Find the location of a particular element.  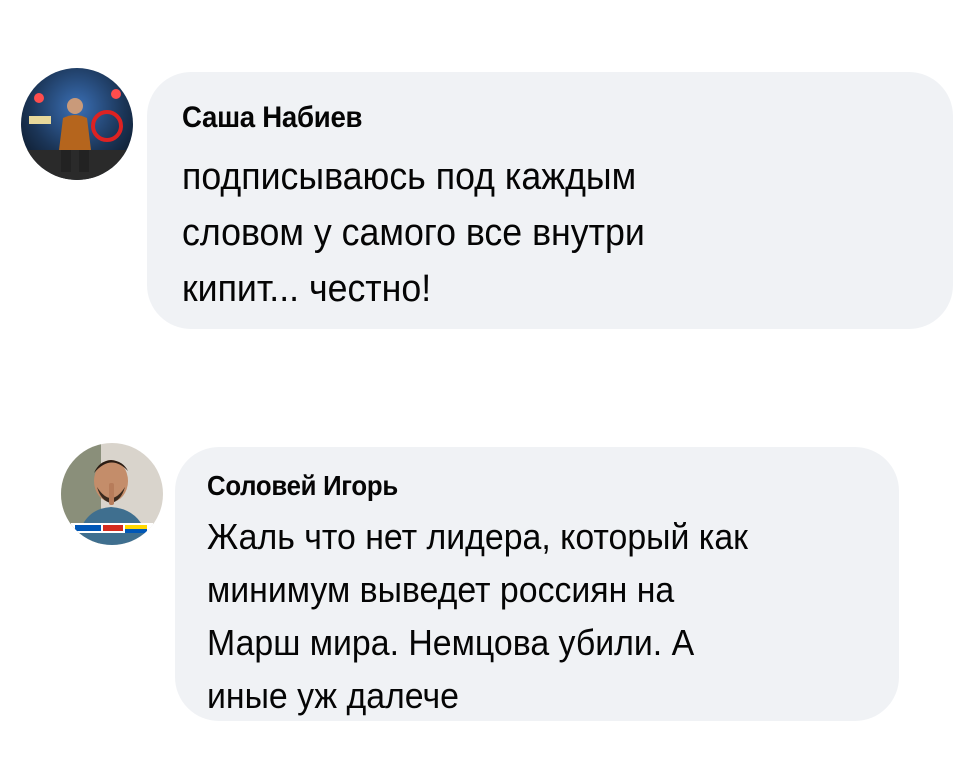

comment-author: Саша Набиев is located at coordinates (272, 118).